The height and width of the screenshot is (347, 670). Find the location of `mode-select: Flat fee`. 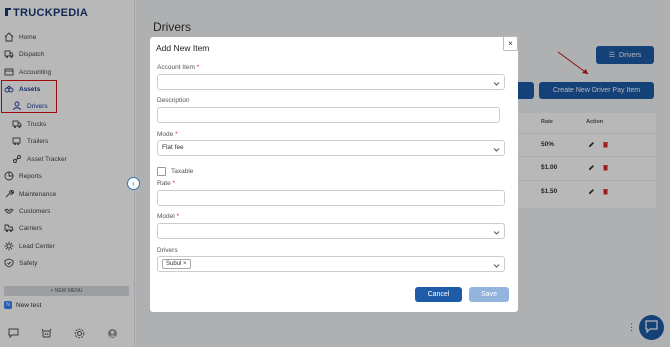

mode-select: Flat fee is located at coordinates (331, 148).